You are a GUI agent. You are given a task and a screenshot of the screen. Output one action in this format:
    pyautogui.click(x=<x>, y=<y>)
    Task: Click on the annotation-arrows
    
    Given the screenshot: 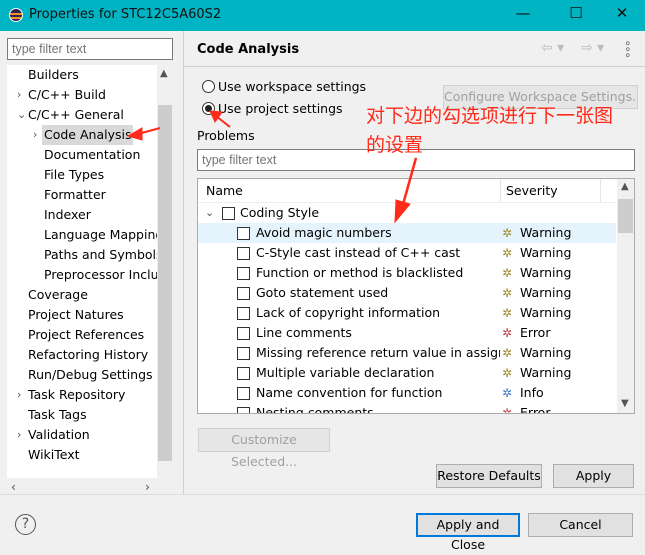 What is the action you would take?
    pyautogui.click(x=272, y=167)
    